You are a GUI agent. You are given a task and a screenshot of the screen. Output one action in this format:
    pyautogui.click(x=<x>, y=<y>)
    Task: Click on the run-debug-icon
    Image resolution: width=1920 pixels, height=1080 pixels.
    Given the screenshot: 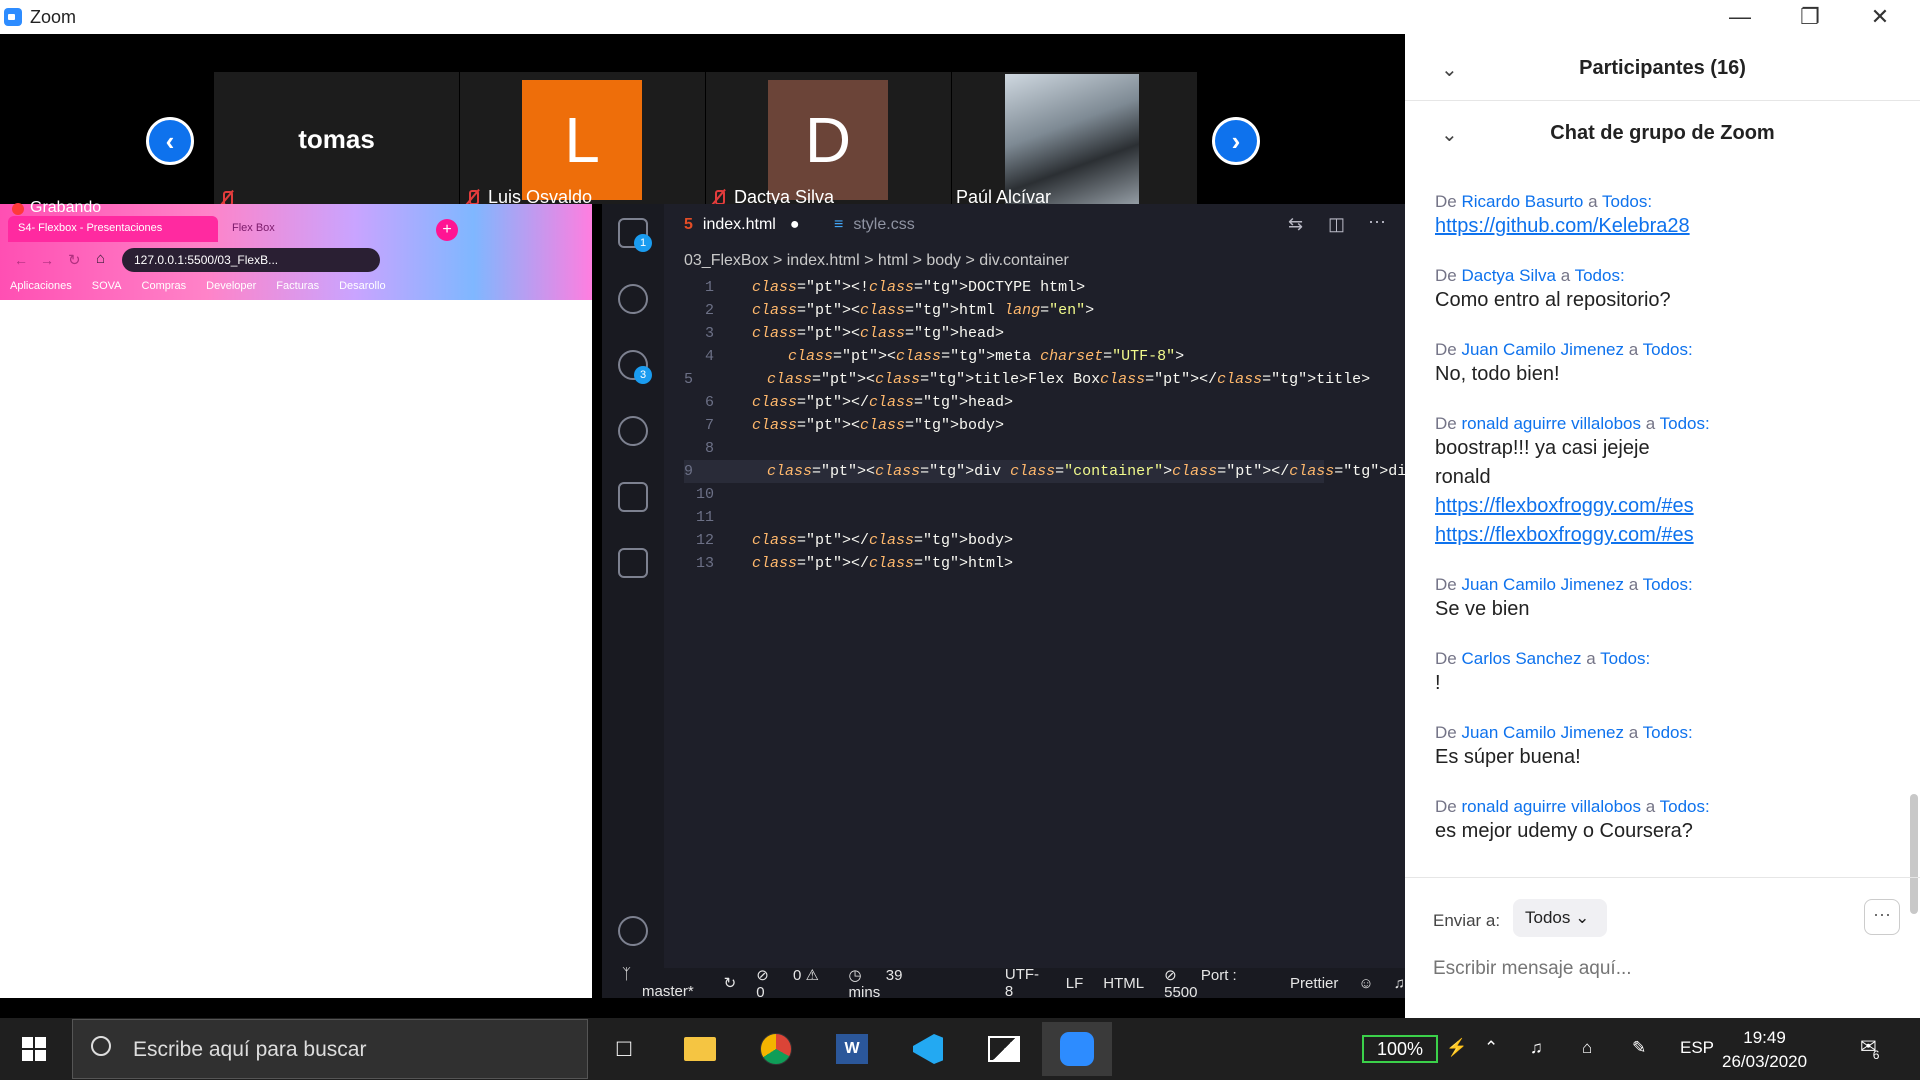 What is the action you would take?
    pyautogui.click(x=633, y=497)
    